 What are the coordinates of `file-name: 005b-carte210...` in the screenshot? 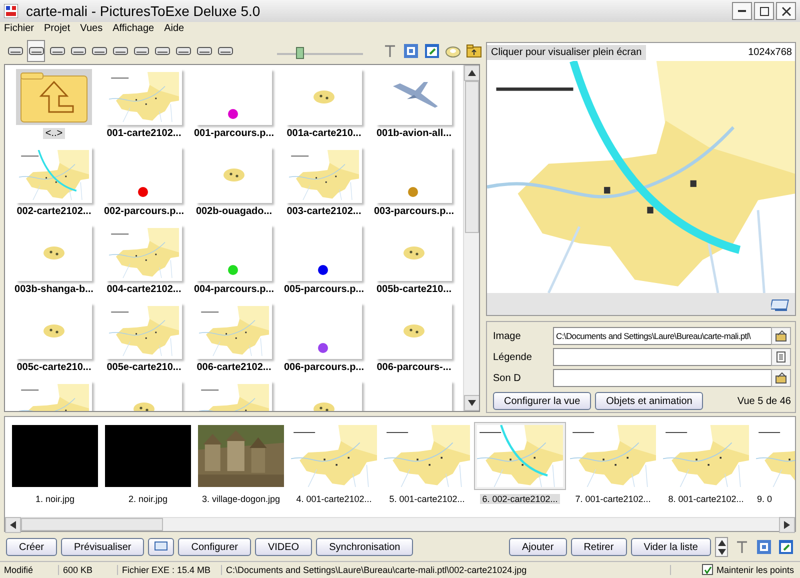 It's located at (414, 289).